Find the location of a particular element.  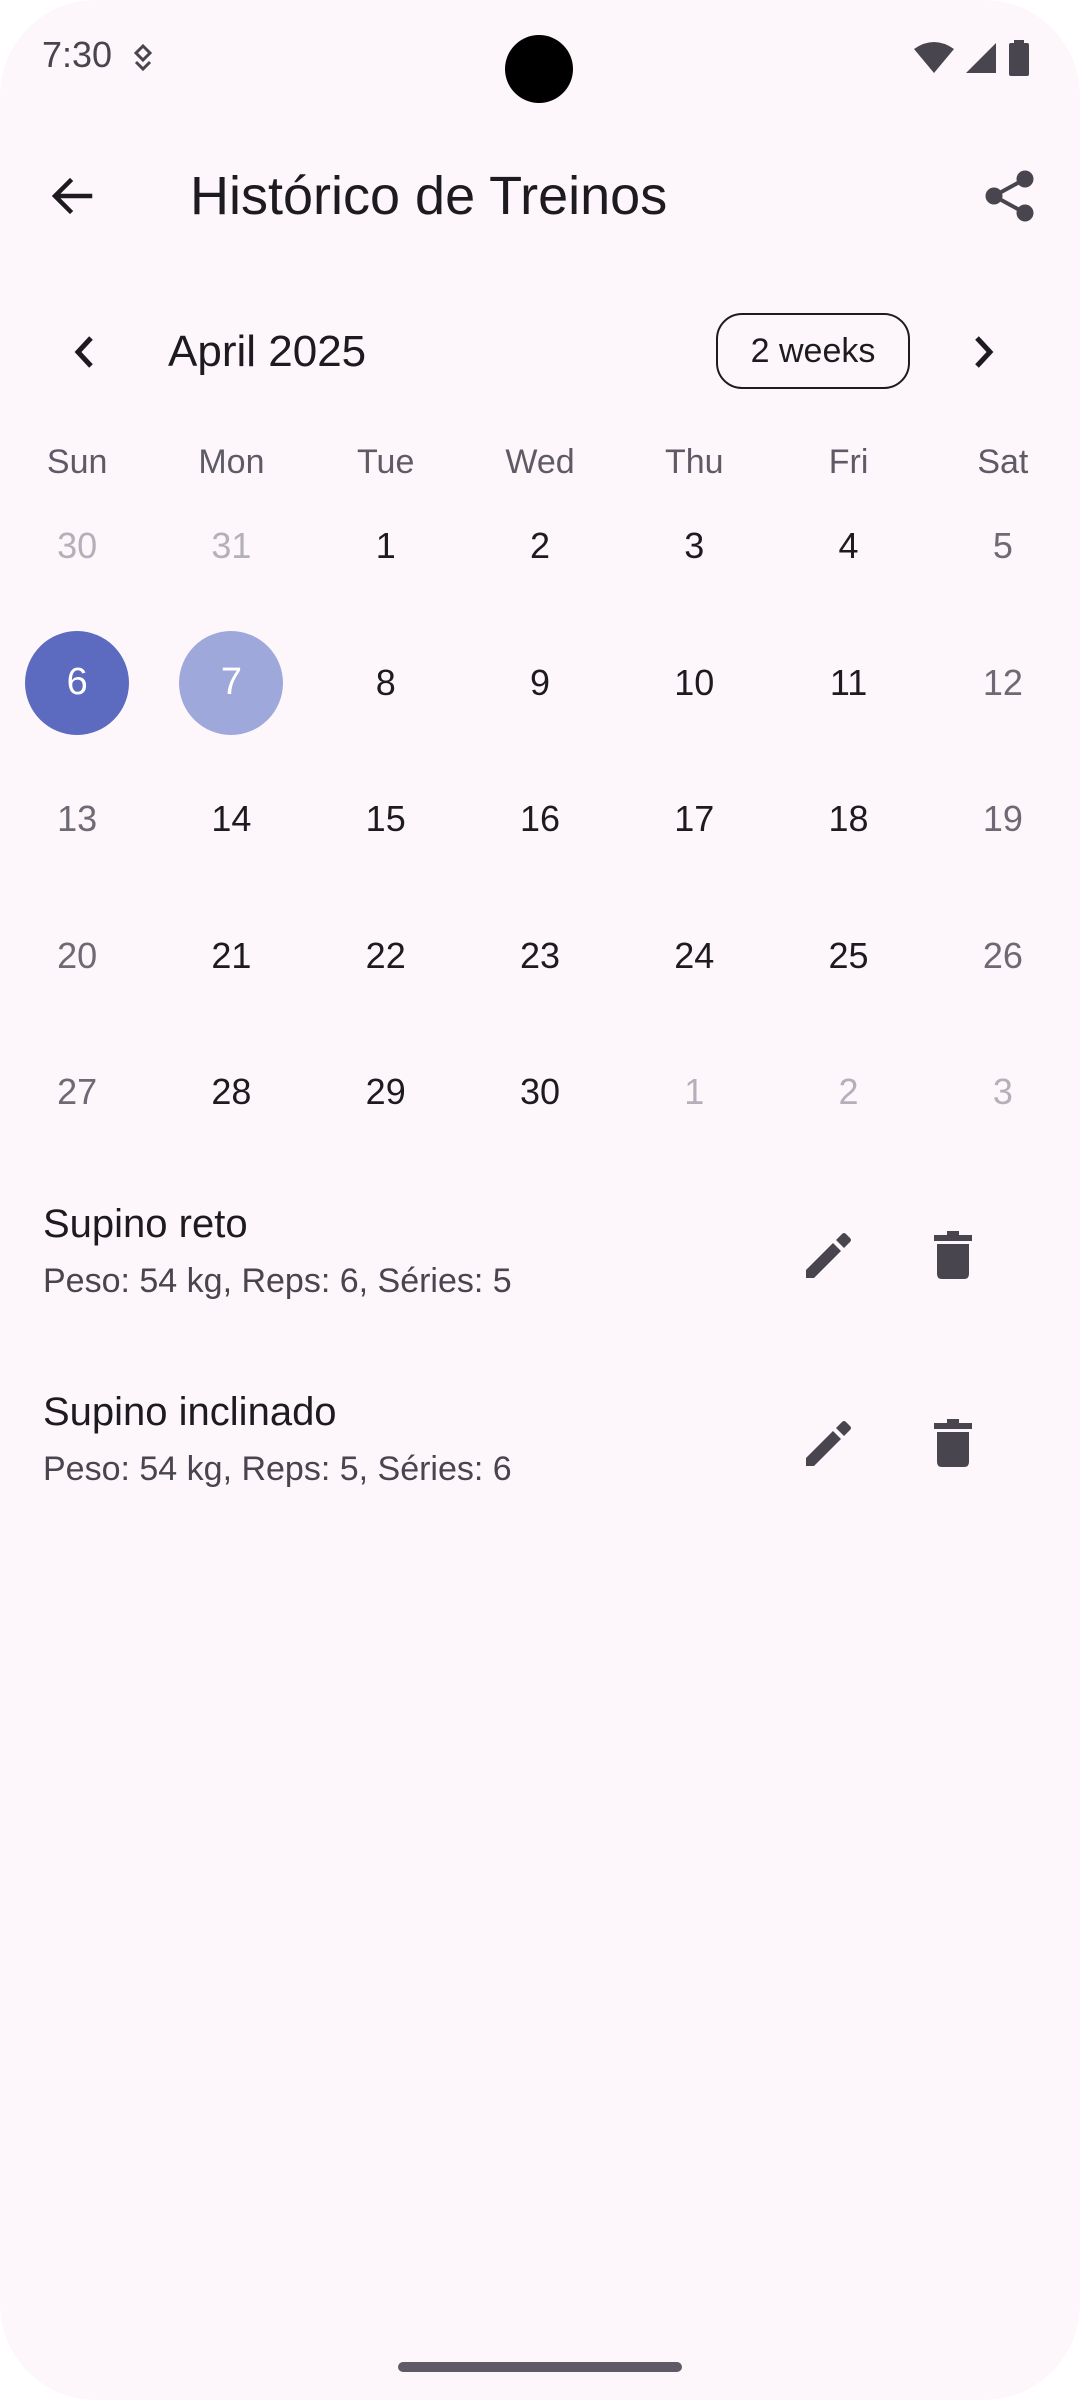

calendar-day: 18 is located at coordinates (848, 819).